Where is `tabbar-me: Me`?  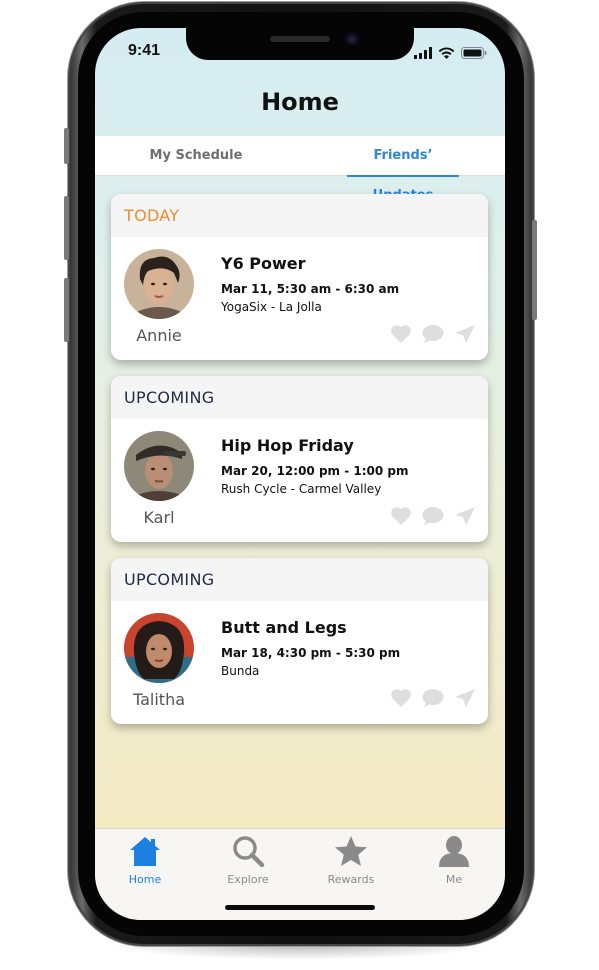
tabbar-me: Me is located at coordinates (454, 860).